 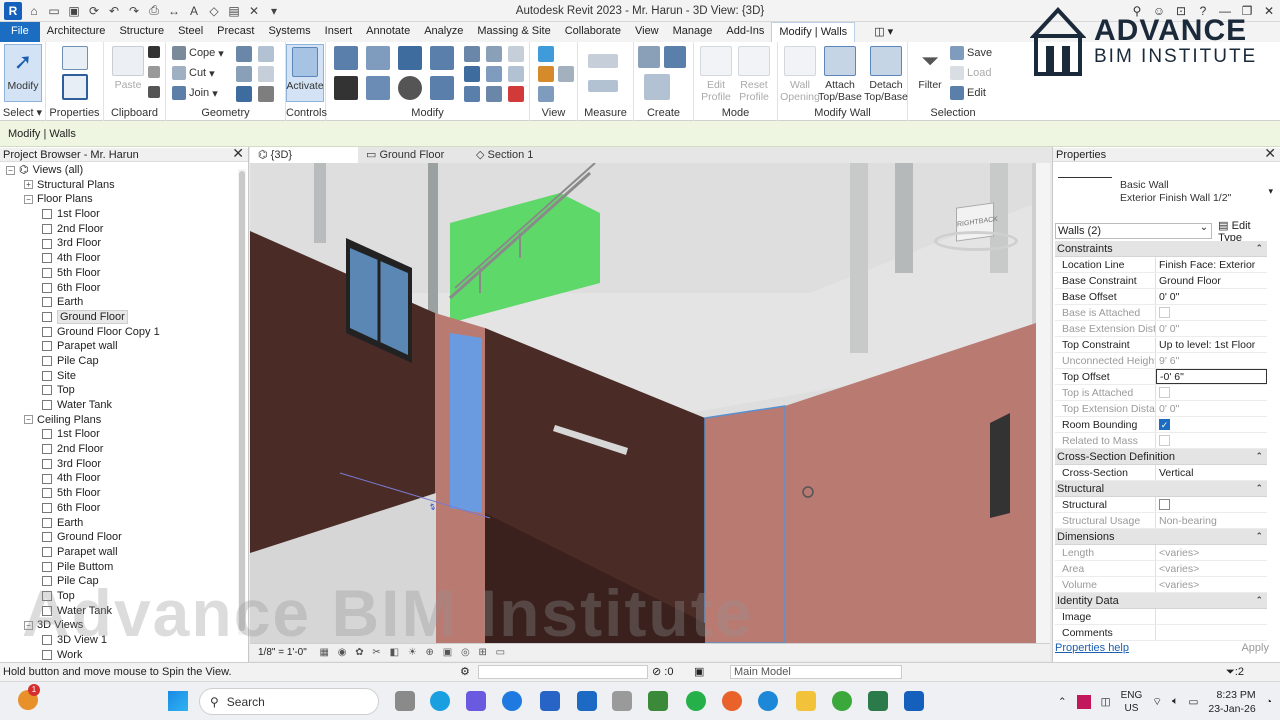 I want to click on browser-node: Earth, so click(x=118, y=523).